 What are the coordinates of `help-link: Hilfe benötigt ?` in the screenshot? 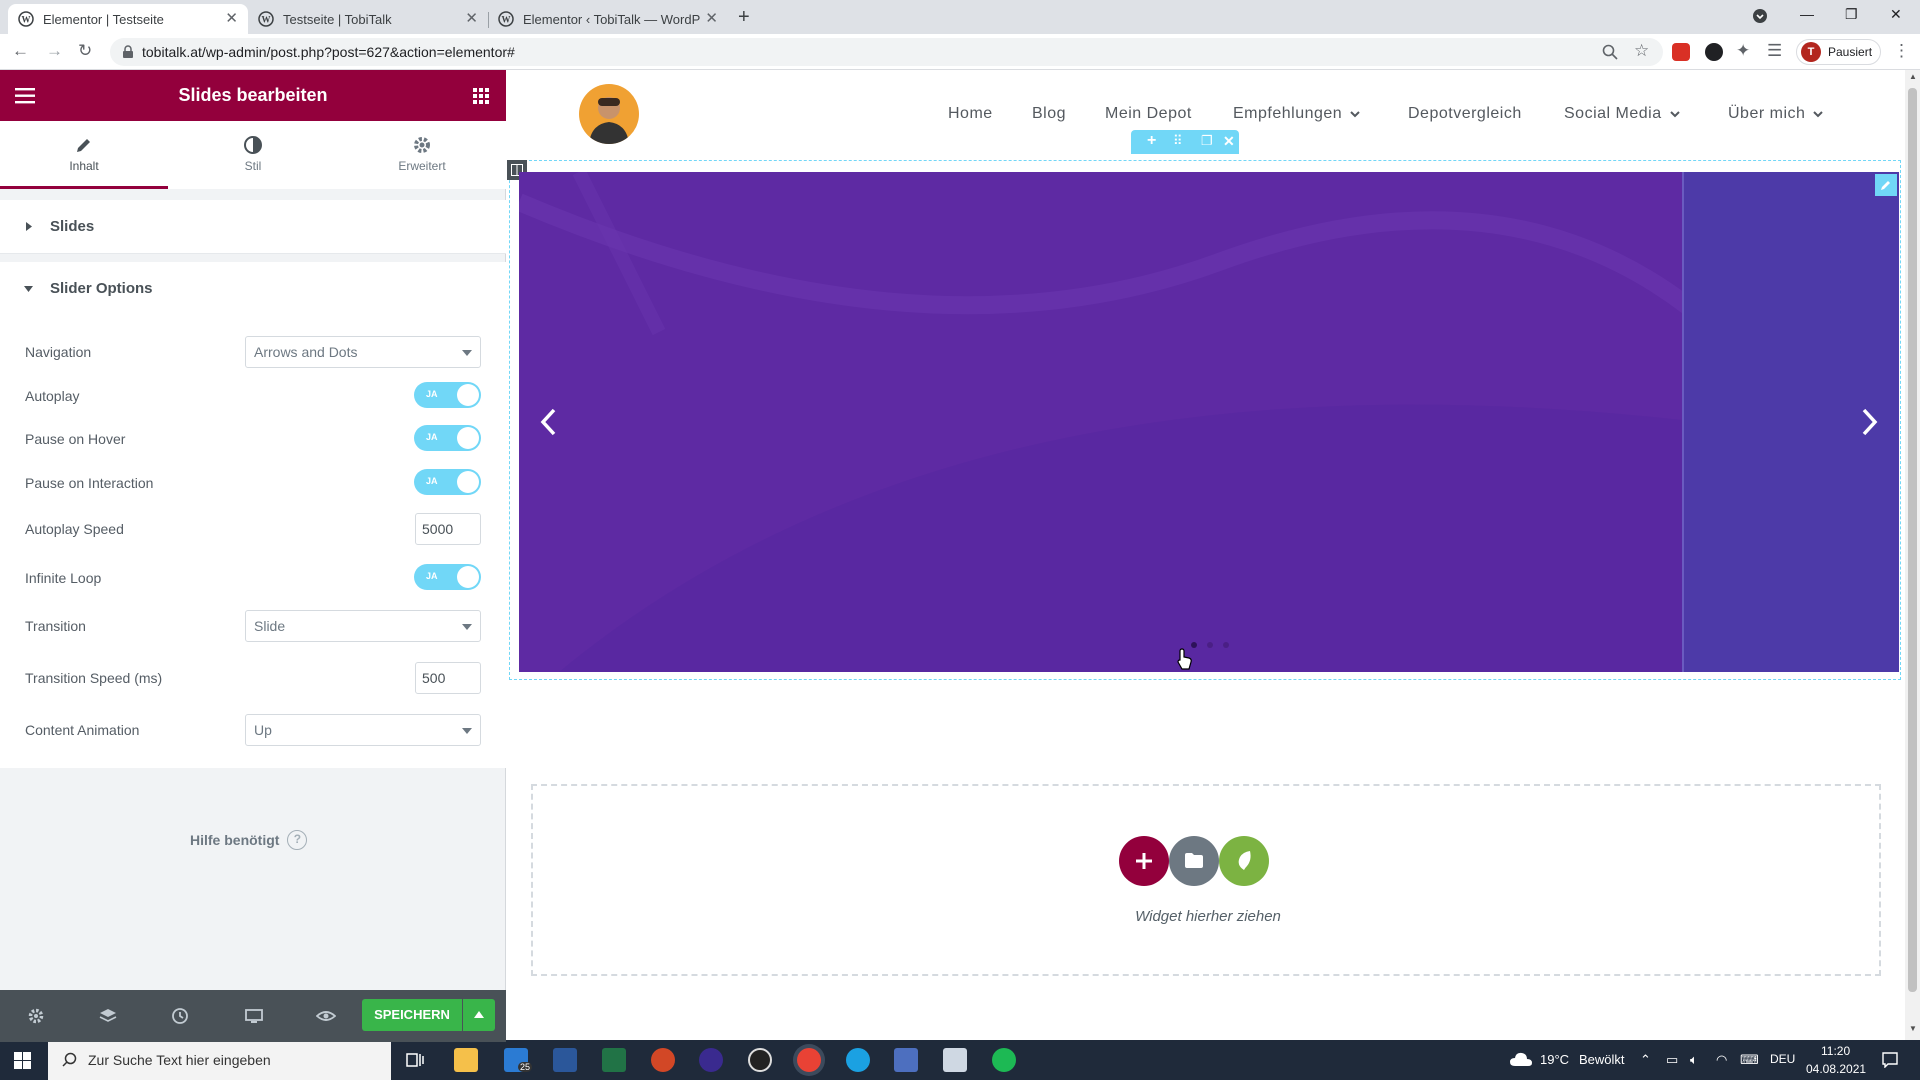 It's located at (249, 840).